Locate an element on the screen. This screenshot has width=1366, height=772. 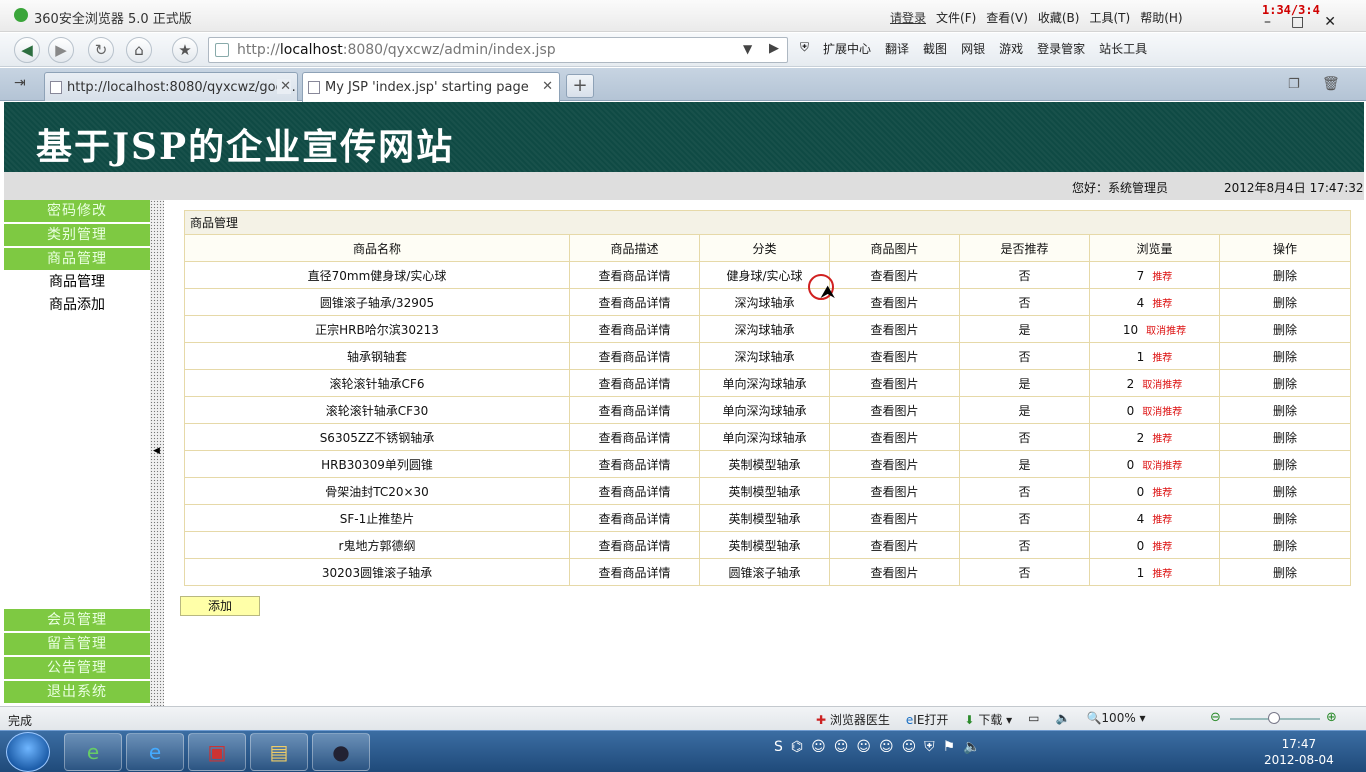
toolbar-login-manager: 登录管家 is located at coordinates (1061, 48).